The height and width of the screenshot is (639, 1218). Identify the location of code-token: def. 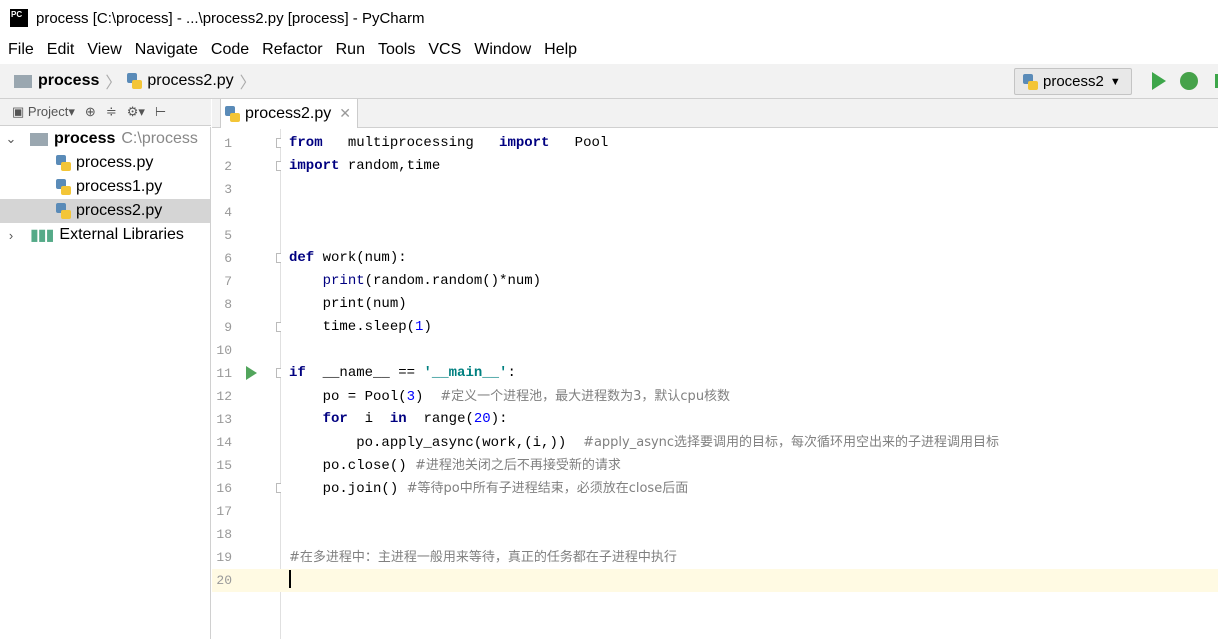
(302, 258).